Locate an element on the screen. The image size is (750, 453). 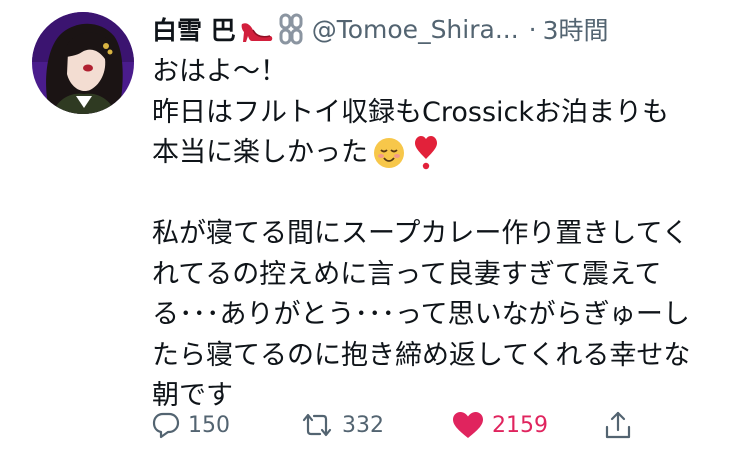
chain-icon is located at coordinates (291, 29).